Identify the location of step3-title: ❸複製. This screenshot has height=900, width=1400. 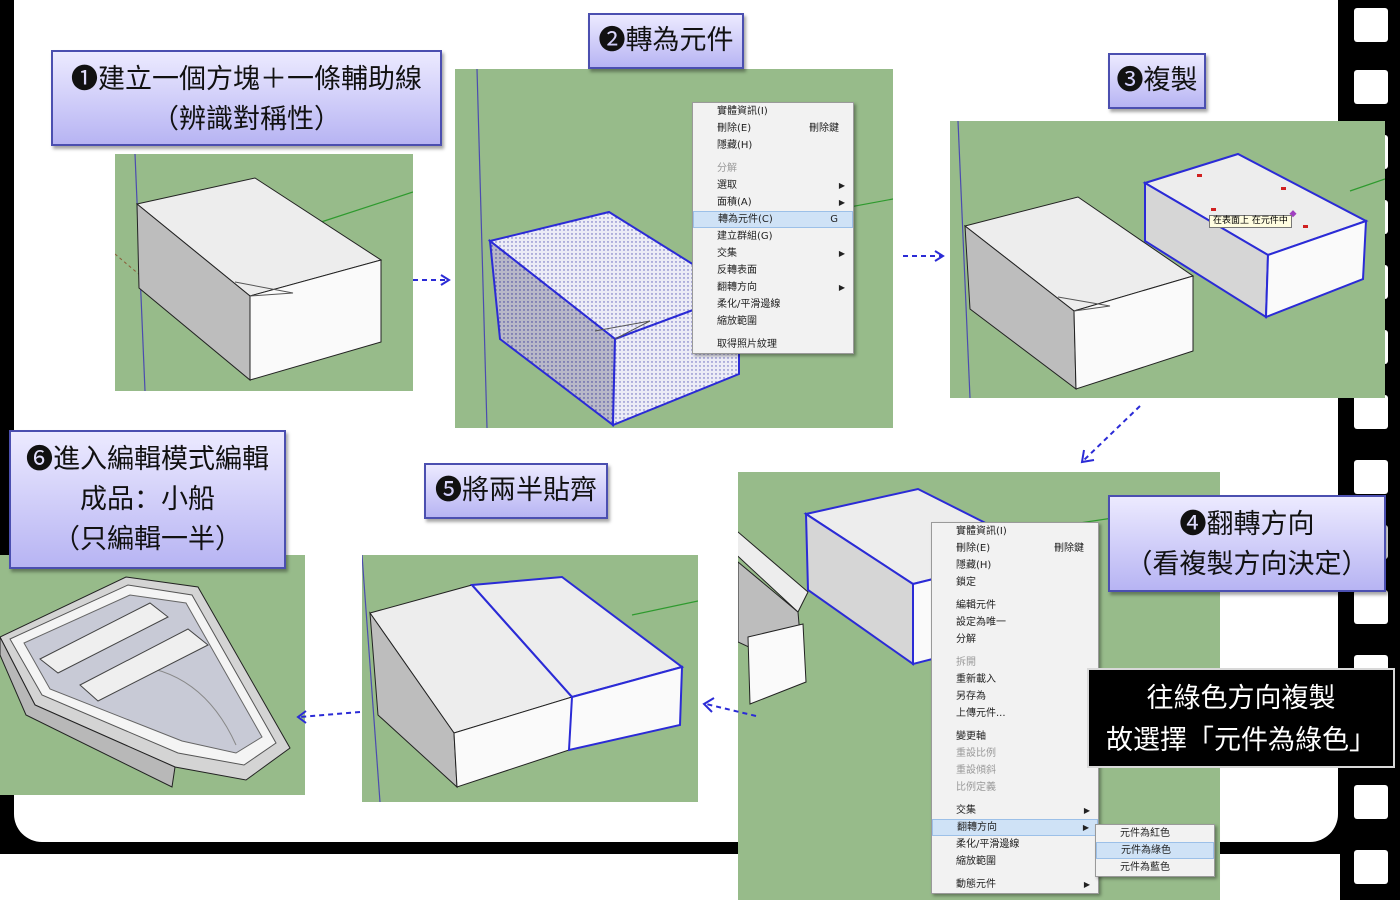
(1157, 80).